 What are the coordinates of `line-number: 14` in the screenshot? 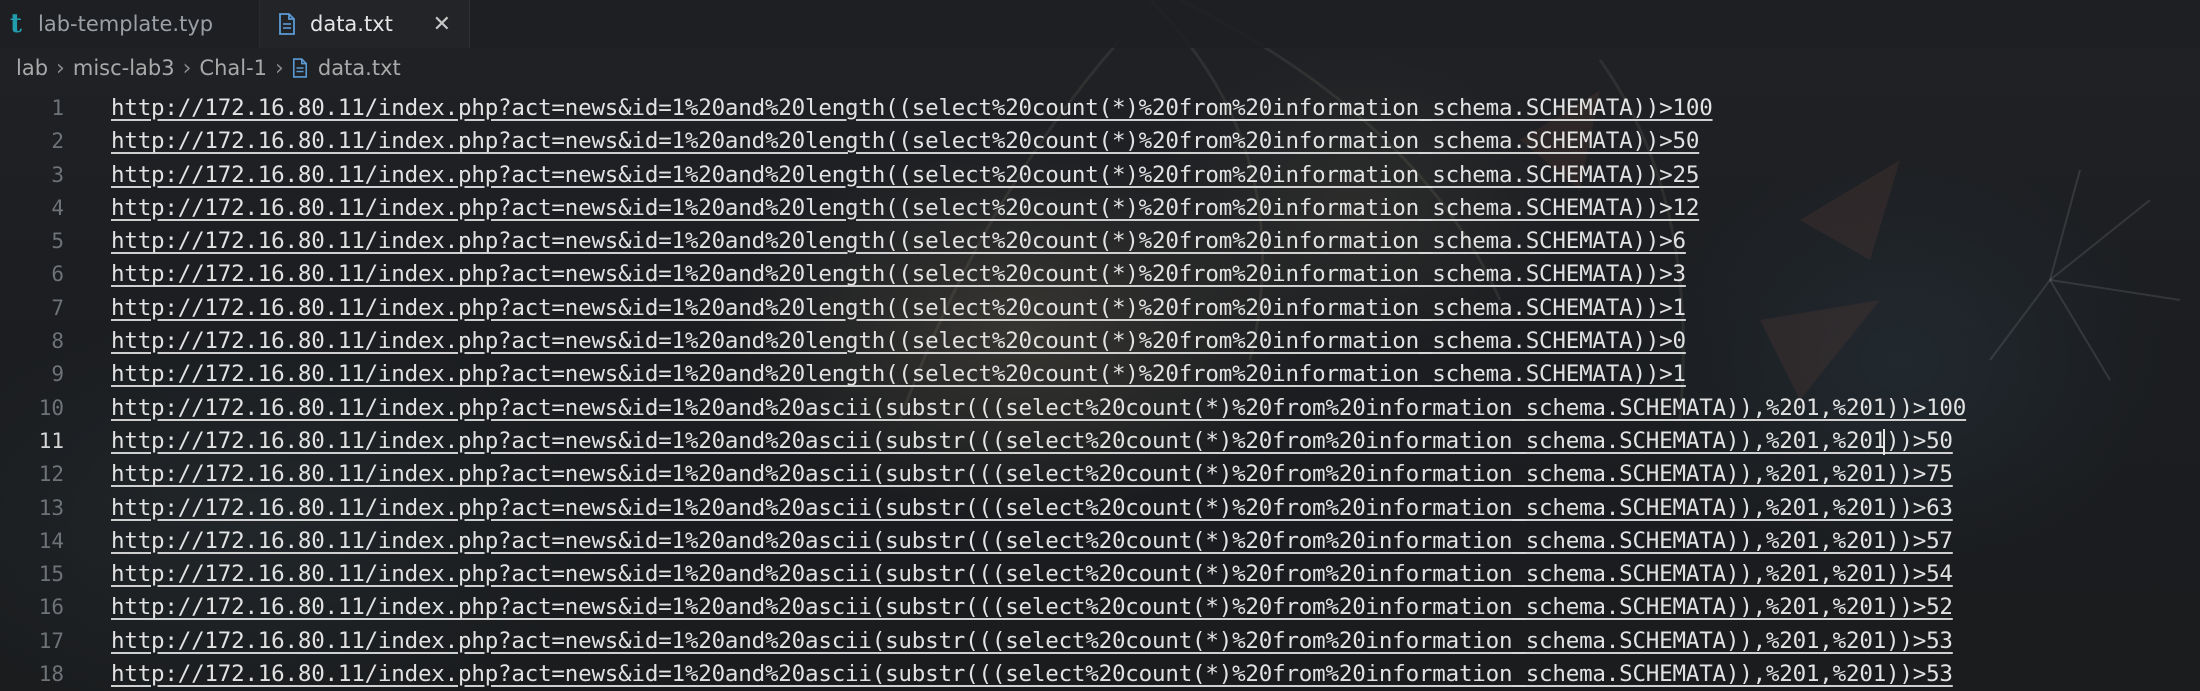 It's located at (51, 540).